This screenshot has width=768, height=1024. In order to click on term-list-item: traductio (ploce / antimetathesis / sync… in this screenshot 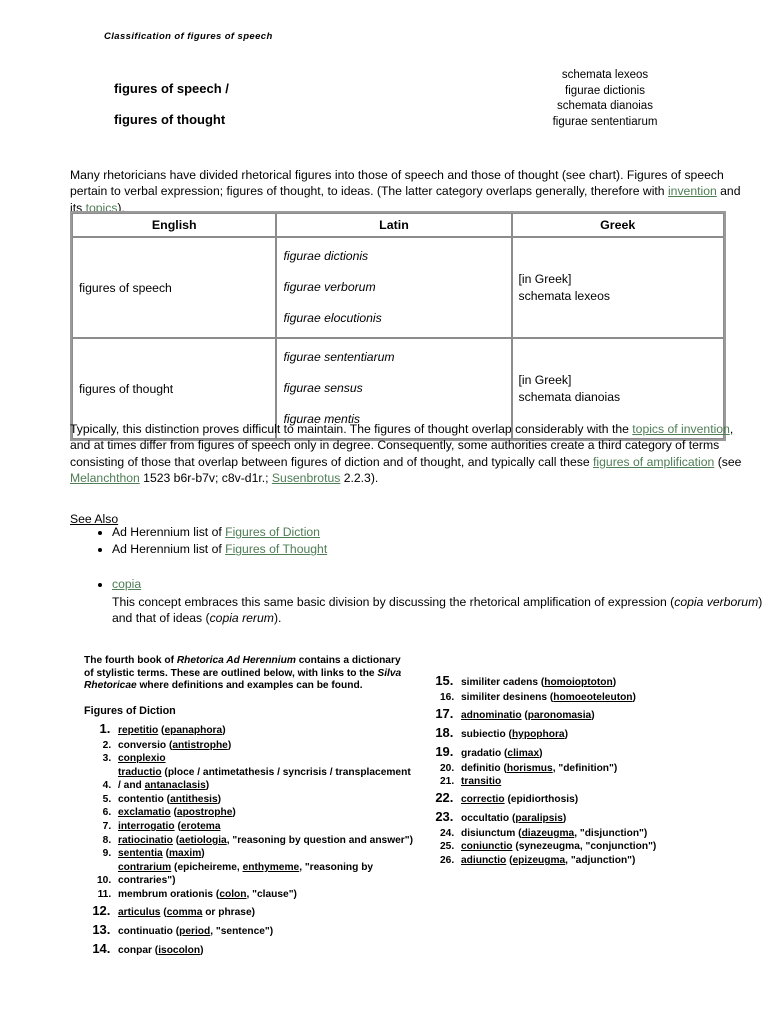, I will do `click(264, 779)`.